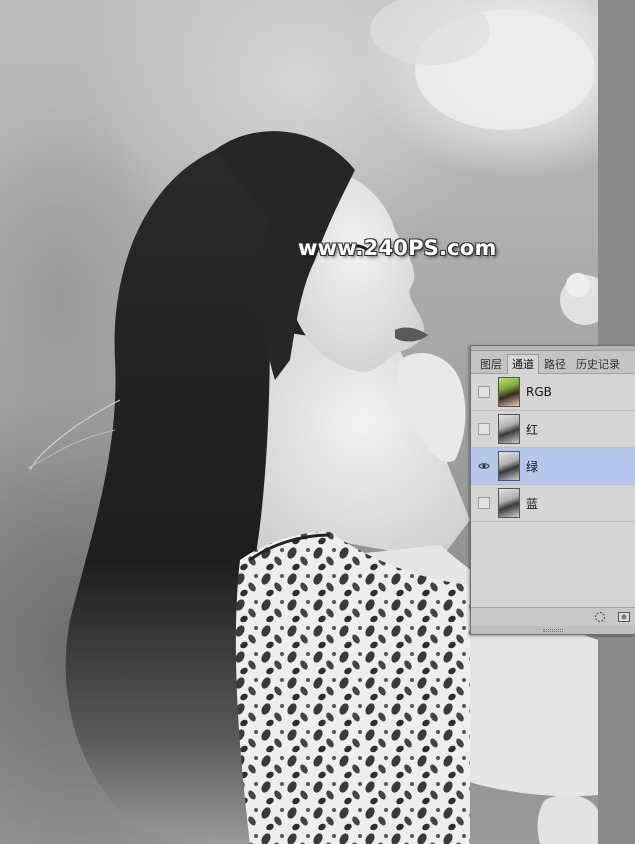 Image resolution: width=635 pixels, height=844 pixels. What do you see at coordinates (553, 503) in the screenshot?
I see `channel-row-blue: 蓝` at bounding box center [553, 503].